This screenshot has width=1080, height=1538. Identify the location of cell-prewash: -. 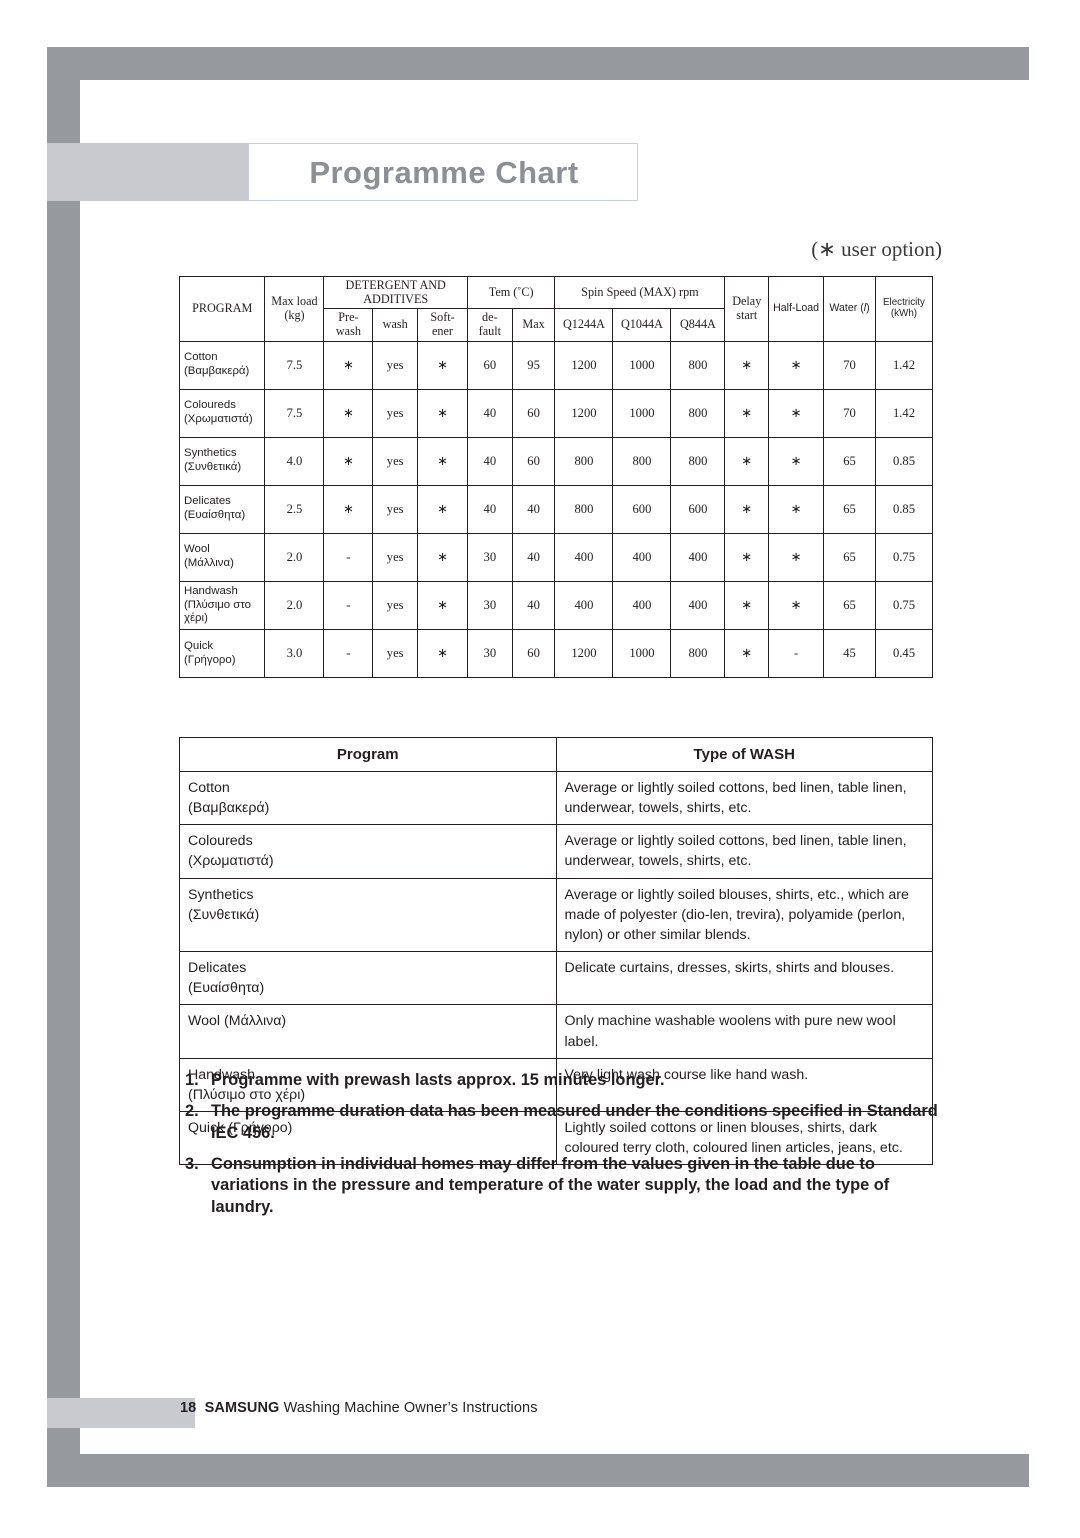
(348, 654).